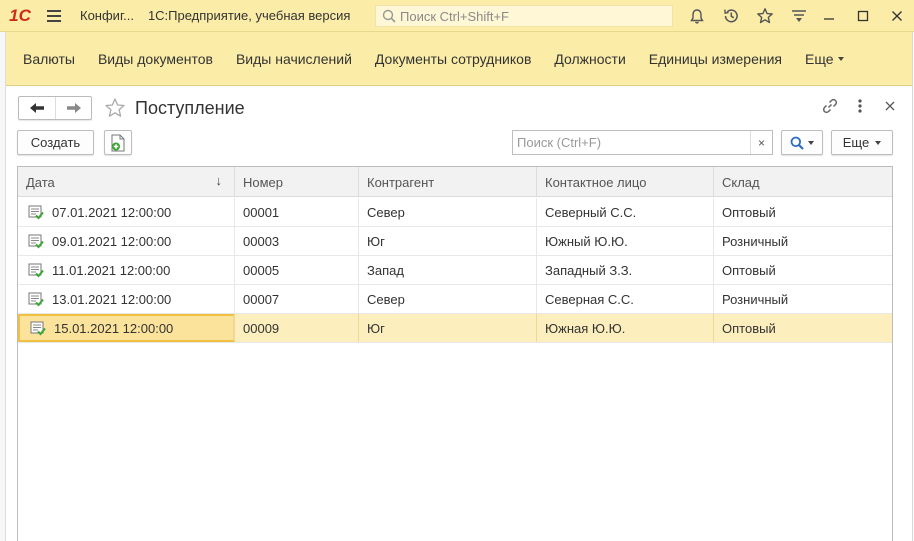  What do you see at coordinates (586, 241) in the screenshot?
I see `cell-text: Южный Ю.Ю.` at bounding box center [586, 241].